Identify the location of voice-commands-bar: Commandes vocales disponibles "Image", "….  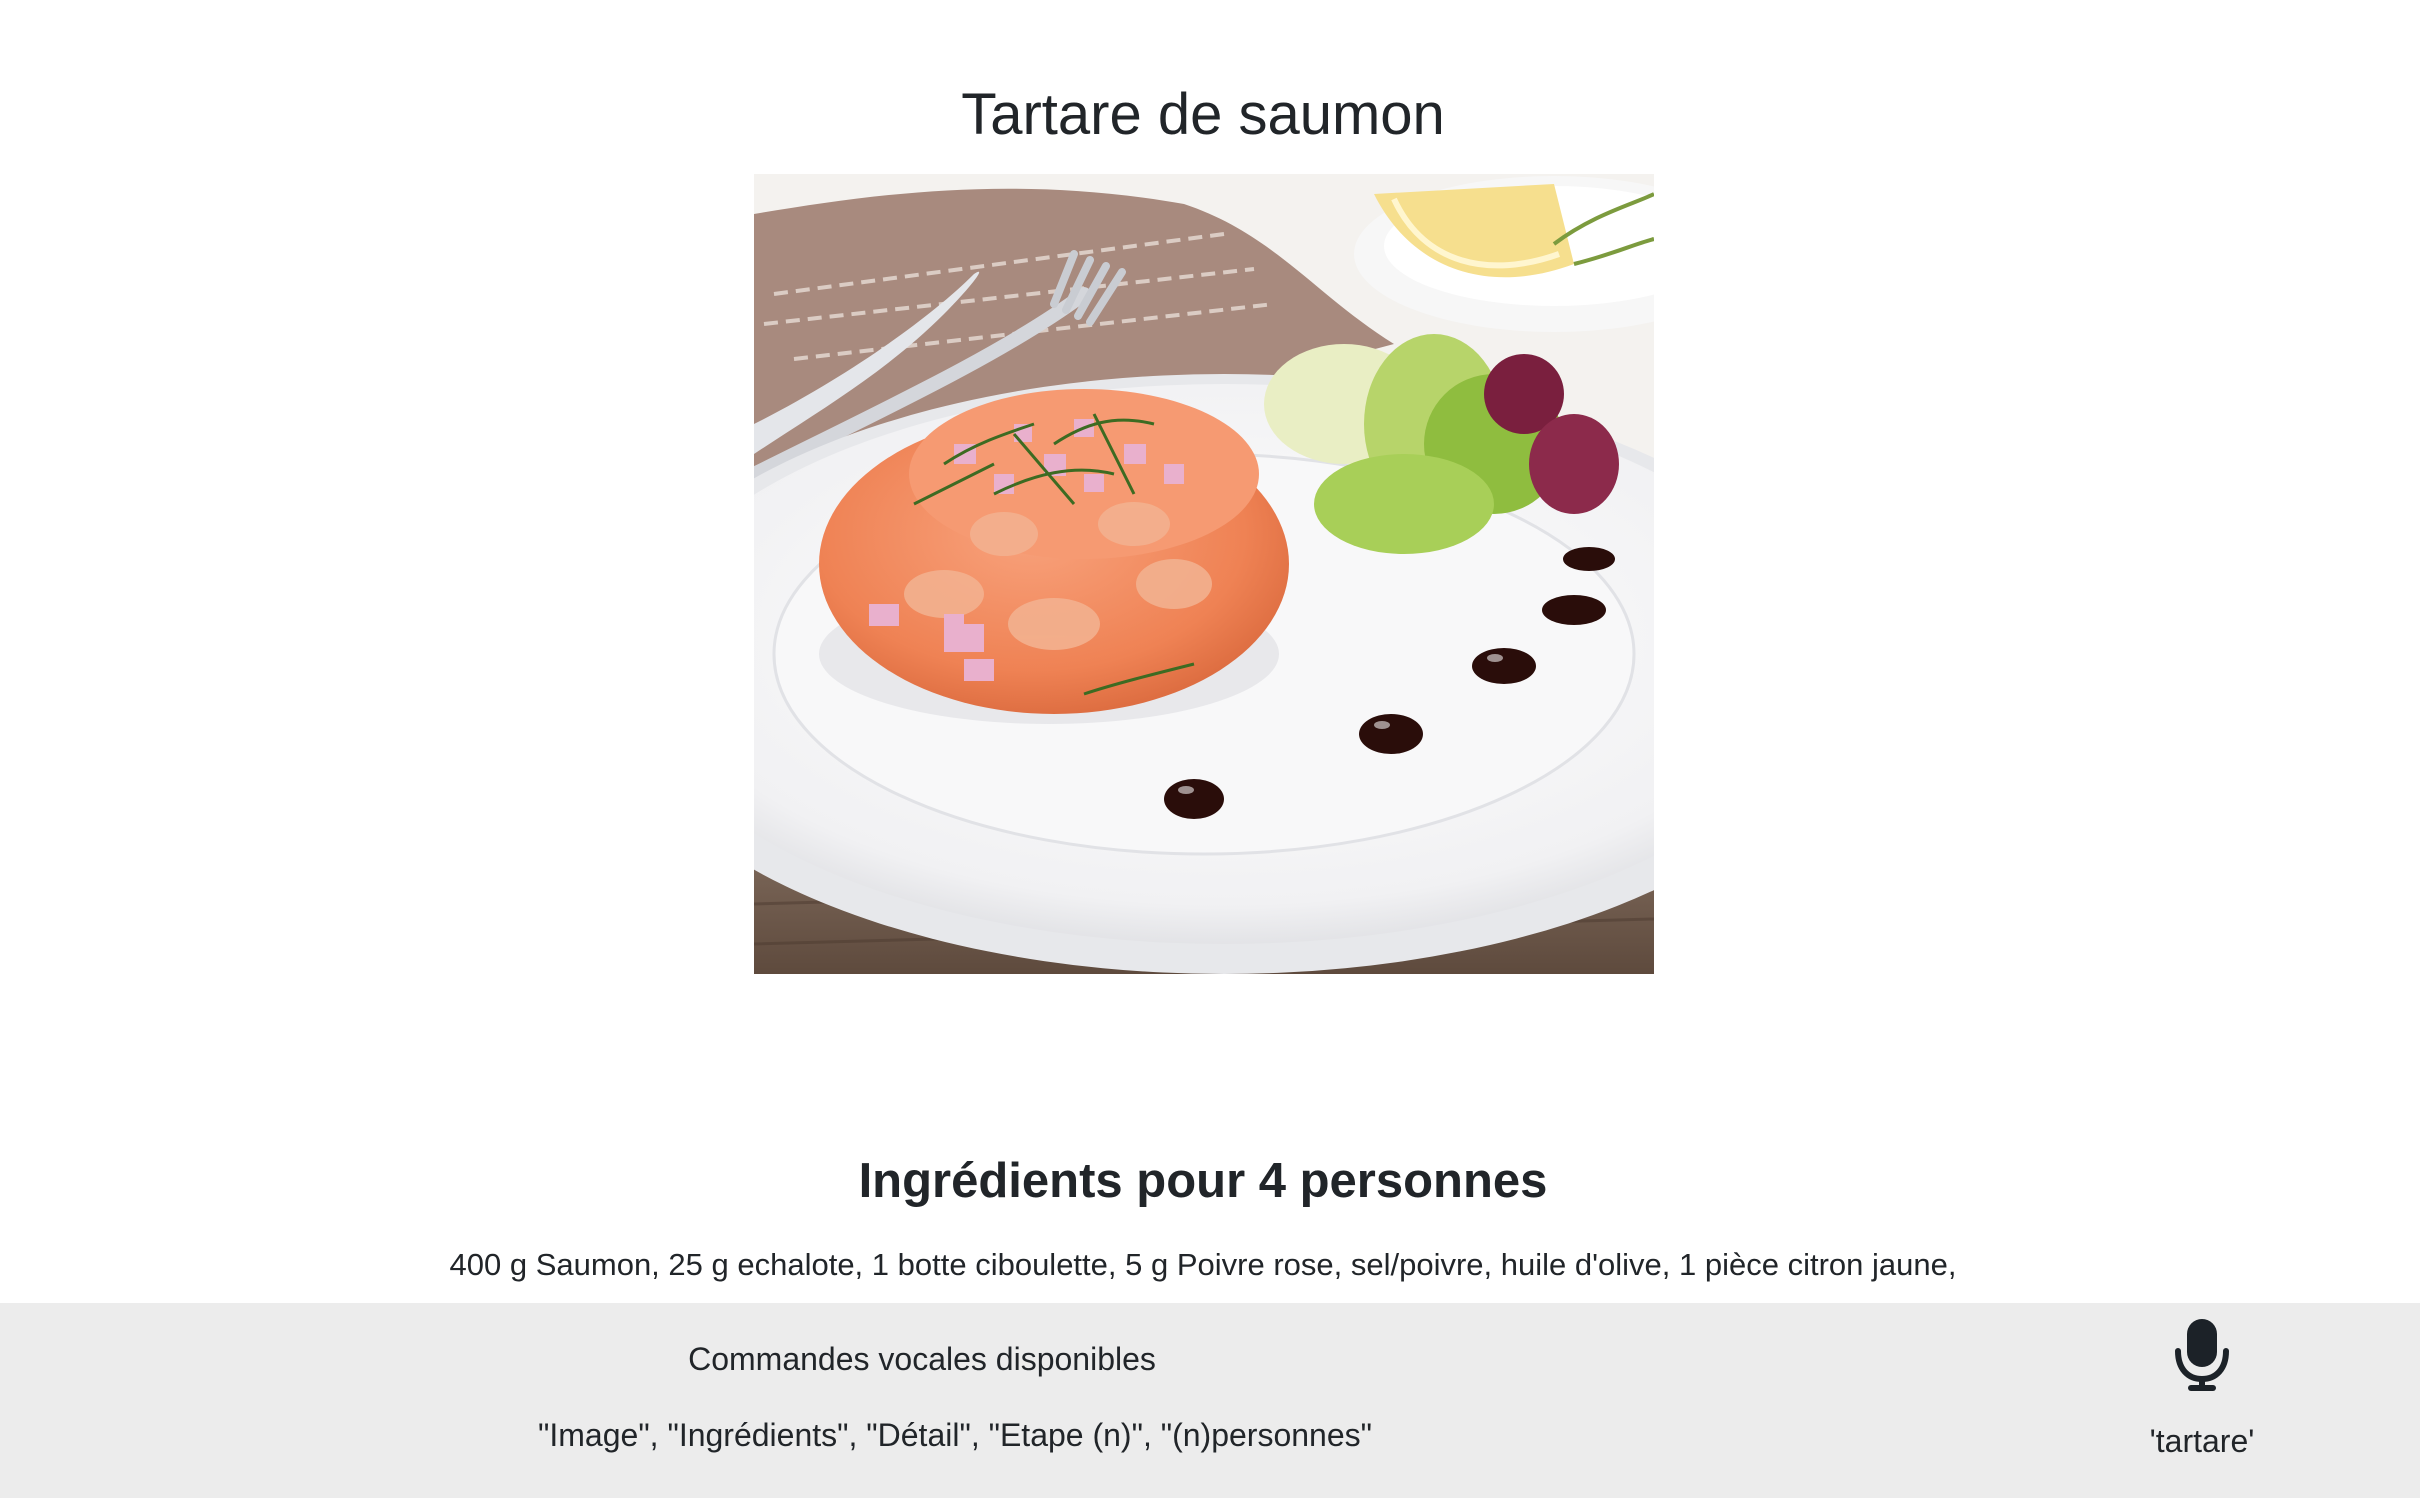
(1210, 1400).